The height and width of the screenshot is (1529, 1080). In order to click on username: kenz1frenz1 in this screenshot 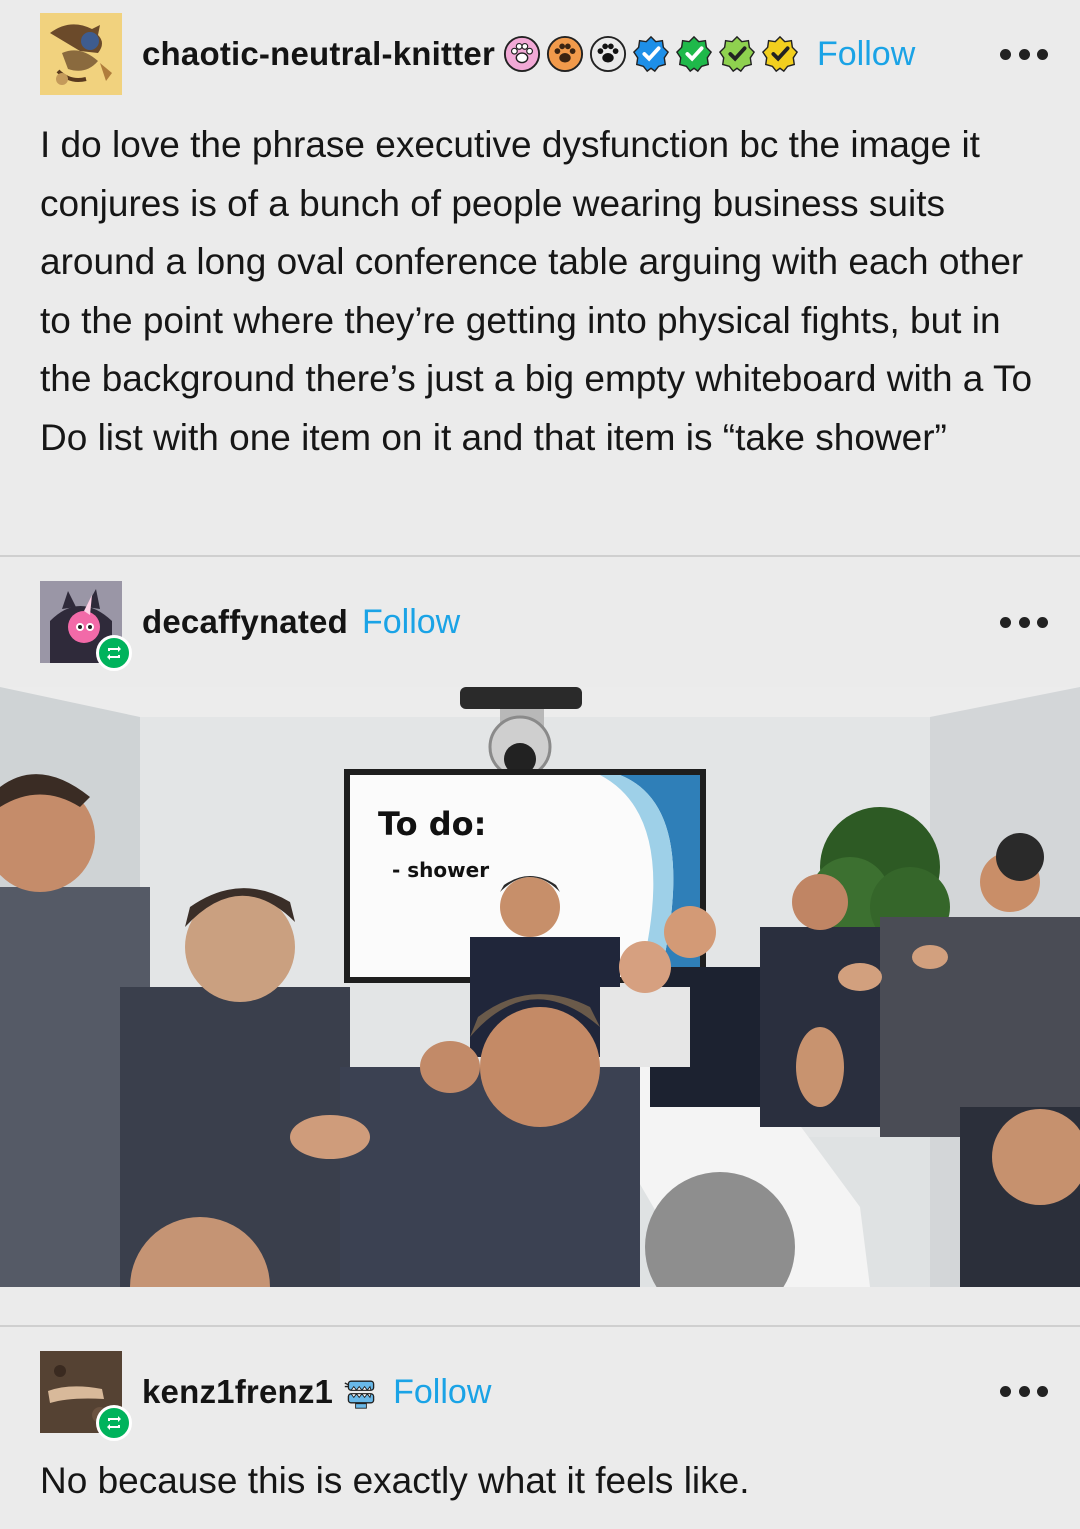, I will do `click(237, 1392)`.